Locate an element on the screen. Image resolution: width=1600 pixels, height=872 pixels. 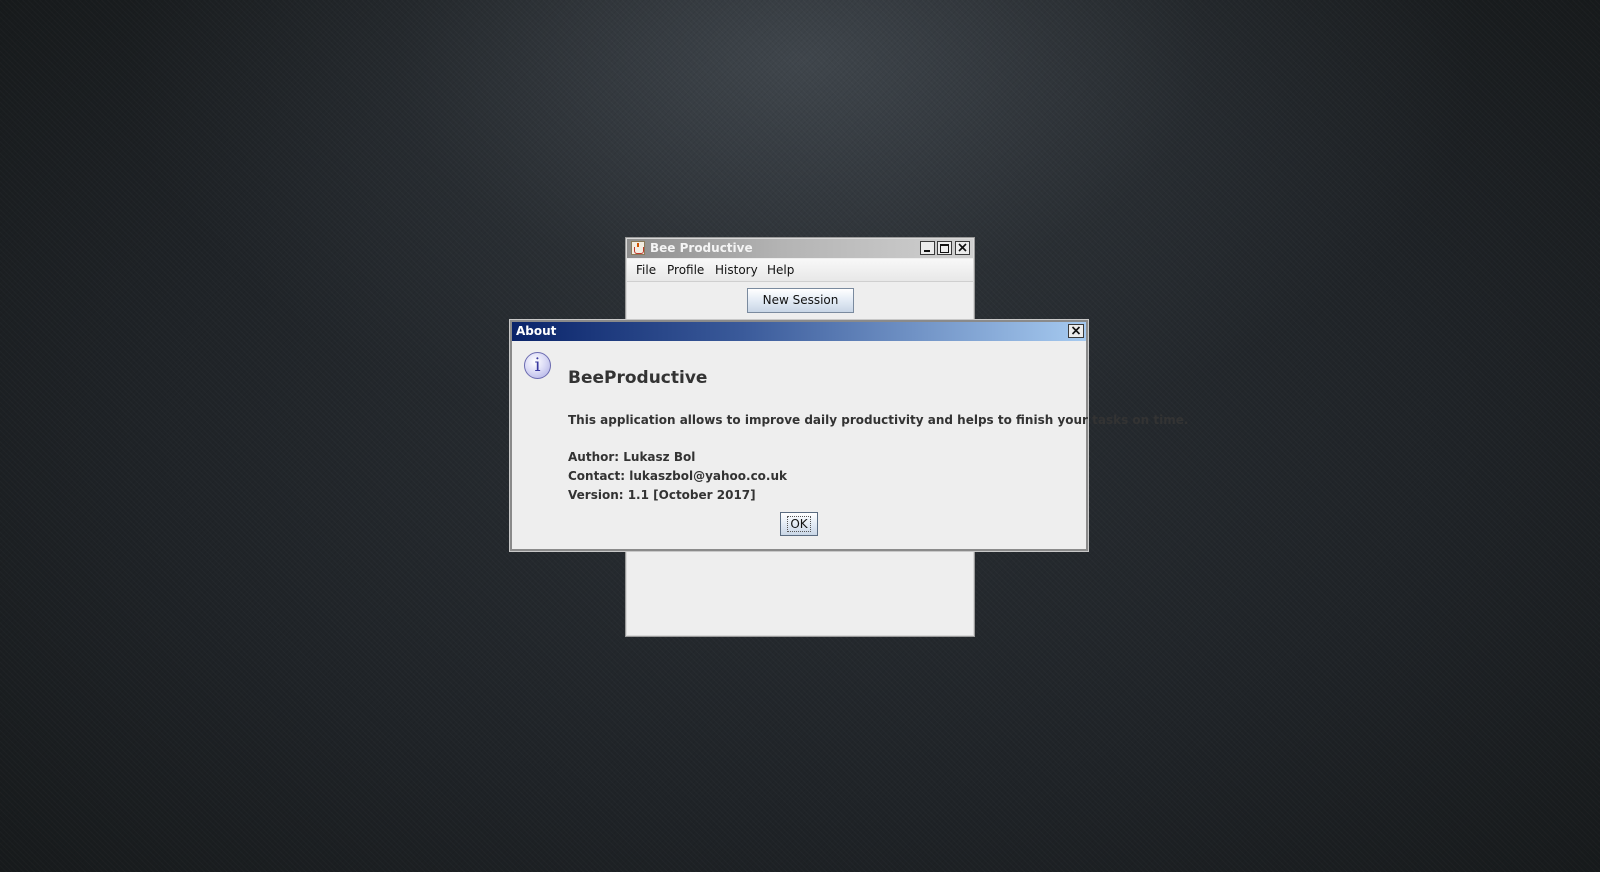
close-button is located at coordinates (962, 248).